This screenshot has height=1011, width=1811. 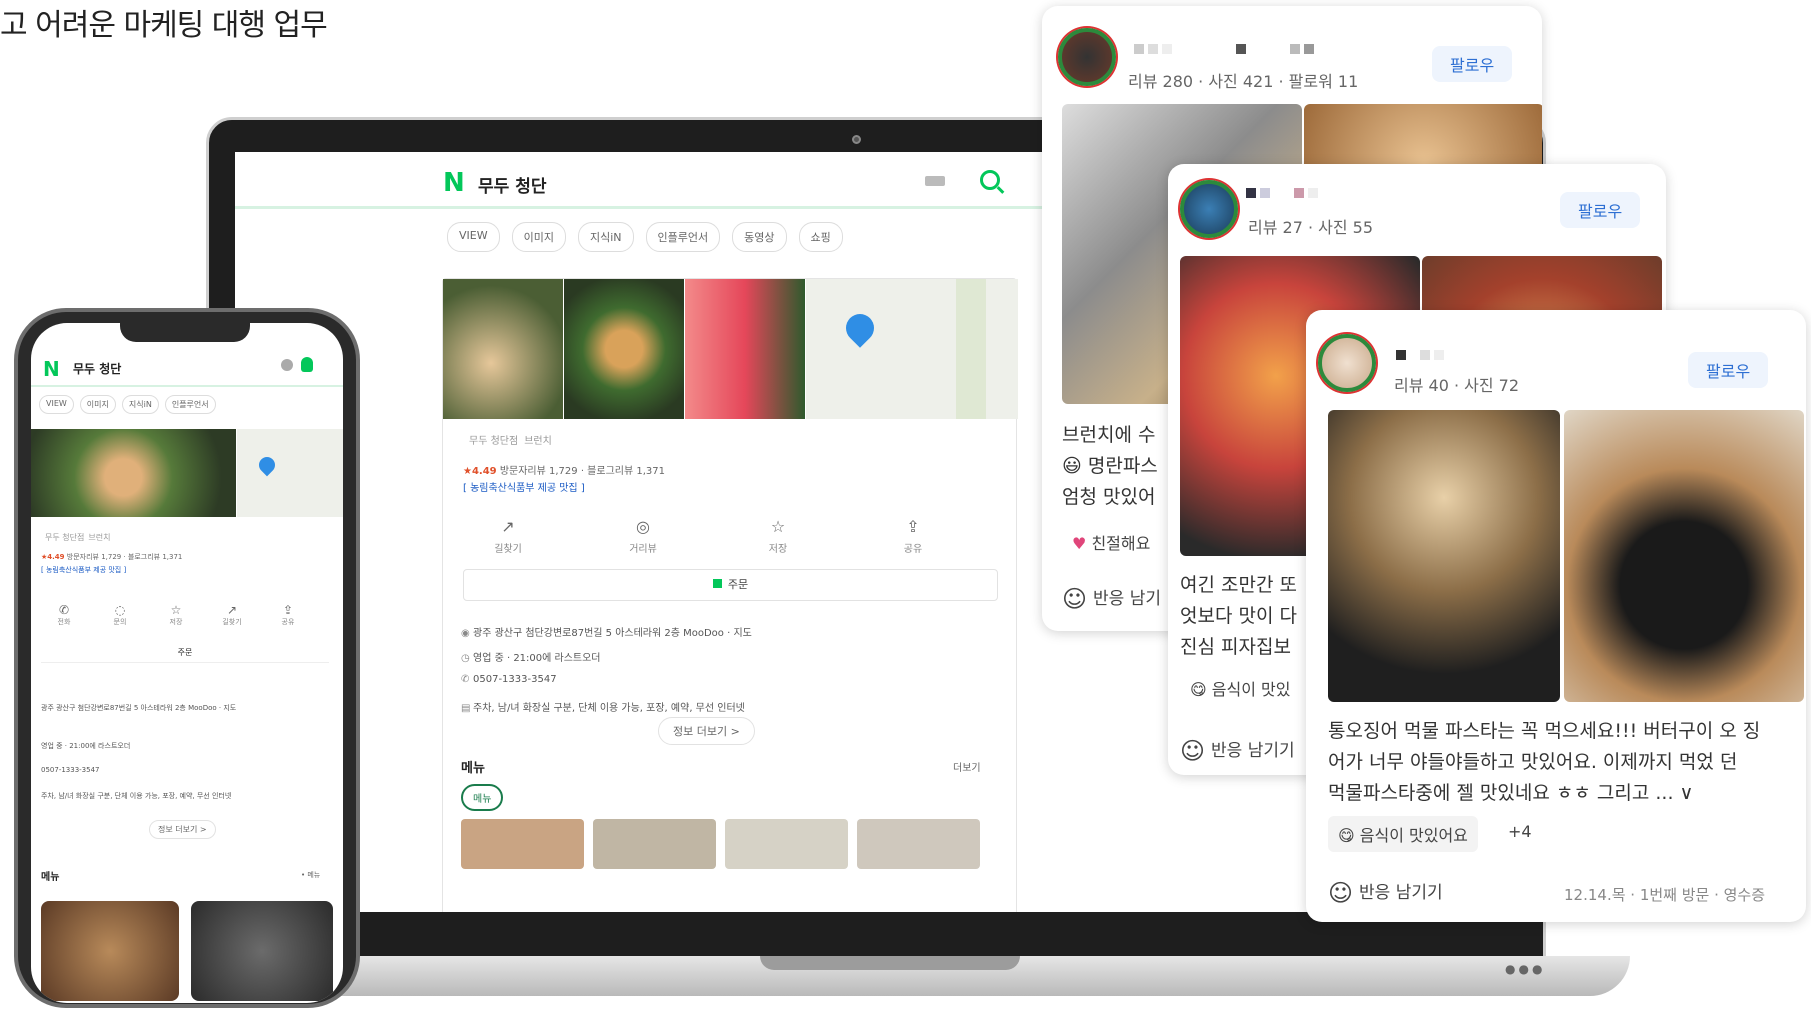 What do you see at coordinates (935, 181) in the screenshot?
I see `keyboard-icon` at bounding box center [935, 181].